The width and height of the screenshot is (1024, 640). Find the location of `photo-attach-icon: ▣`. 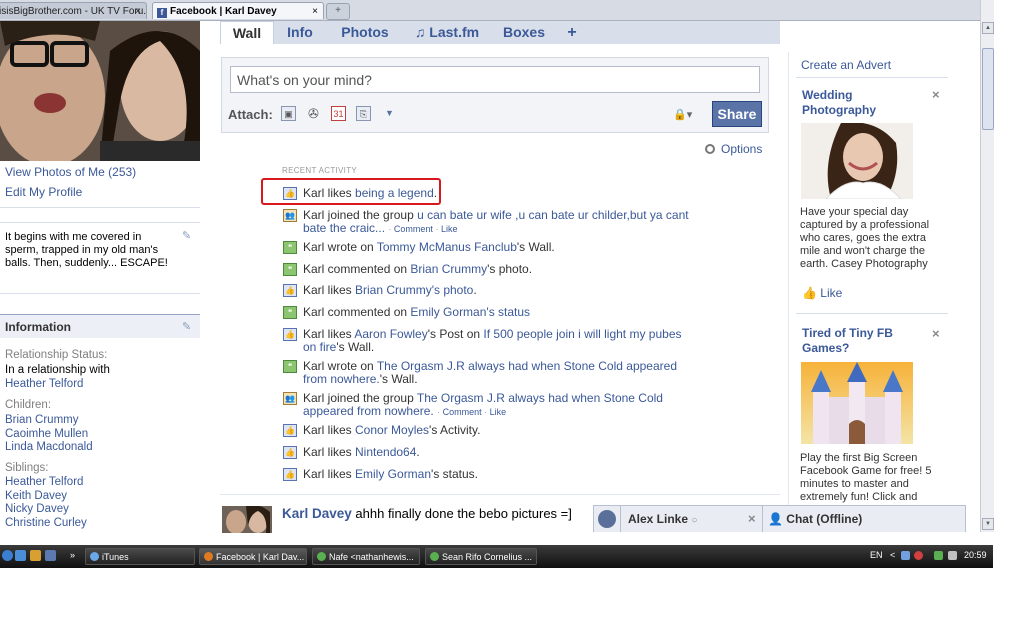

photo-attach-icon: ▣ is located at coordinates (288, 113).